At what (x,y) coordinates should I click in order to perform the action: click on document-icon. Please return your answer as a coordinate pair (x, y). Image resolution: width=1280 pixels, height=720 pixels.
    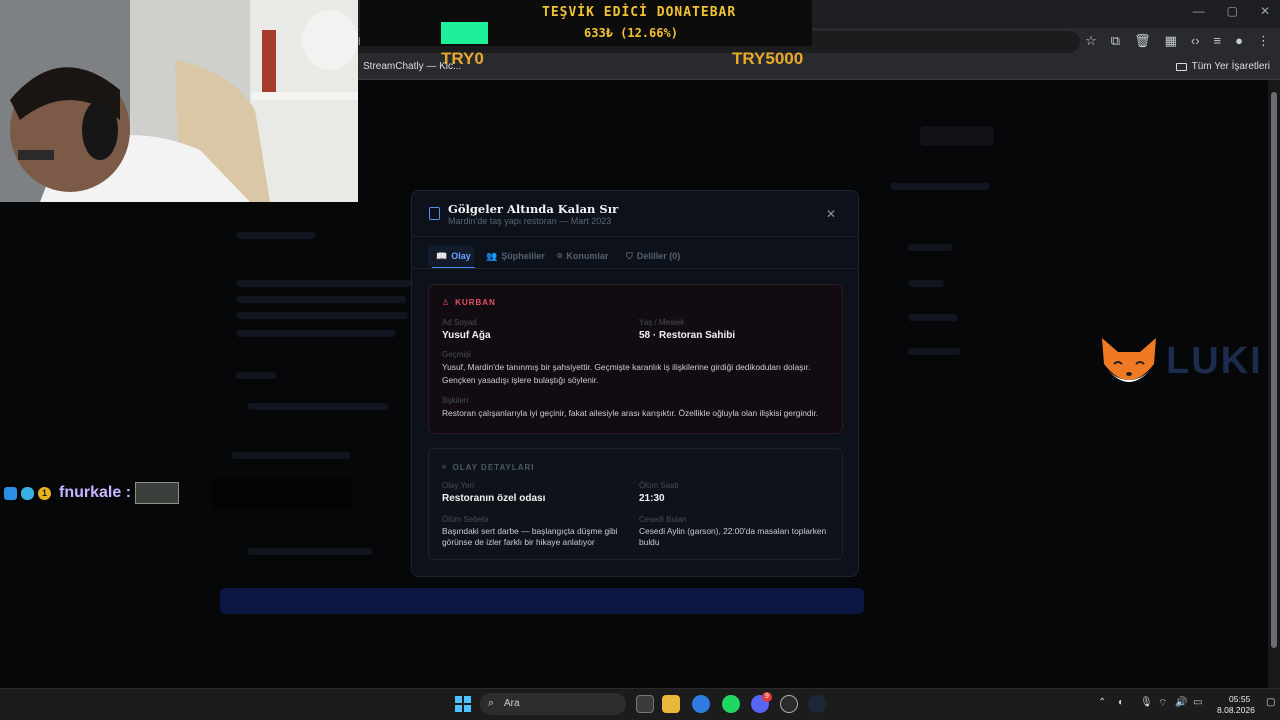
    Looking at the image, I should click on (434, 213).